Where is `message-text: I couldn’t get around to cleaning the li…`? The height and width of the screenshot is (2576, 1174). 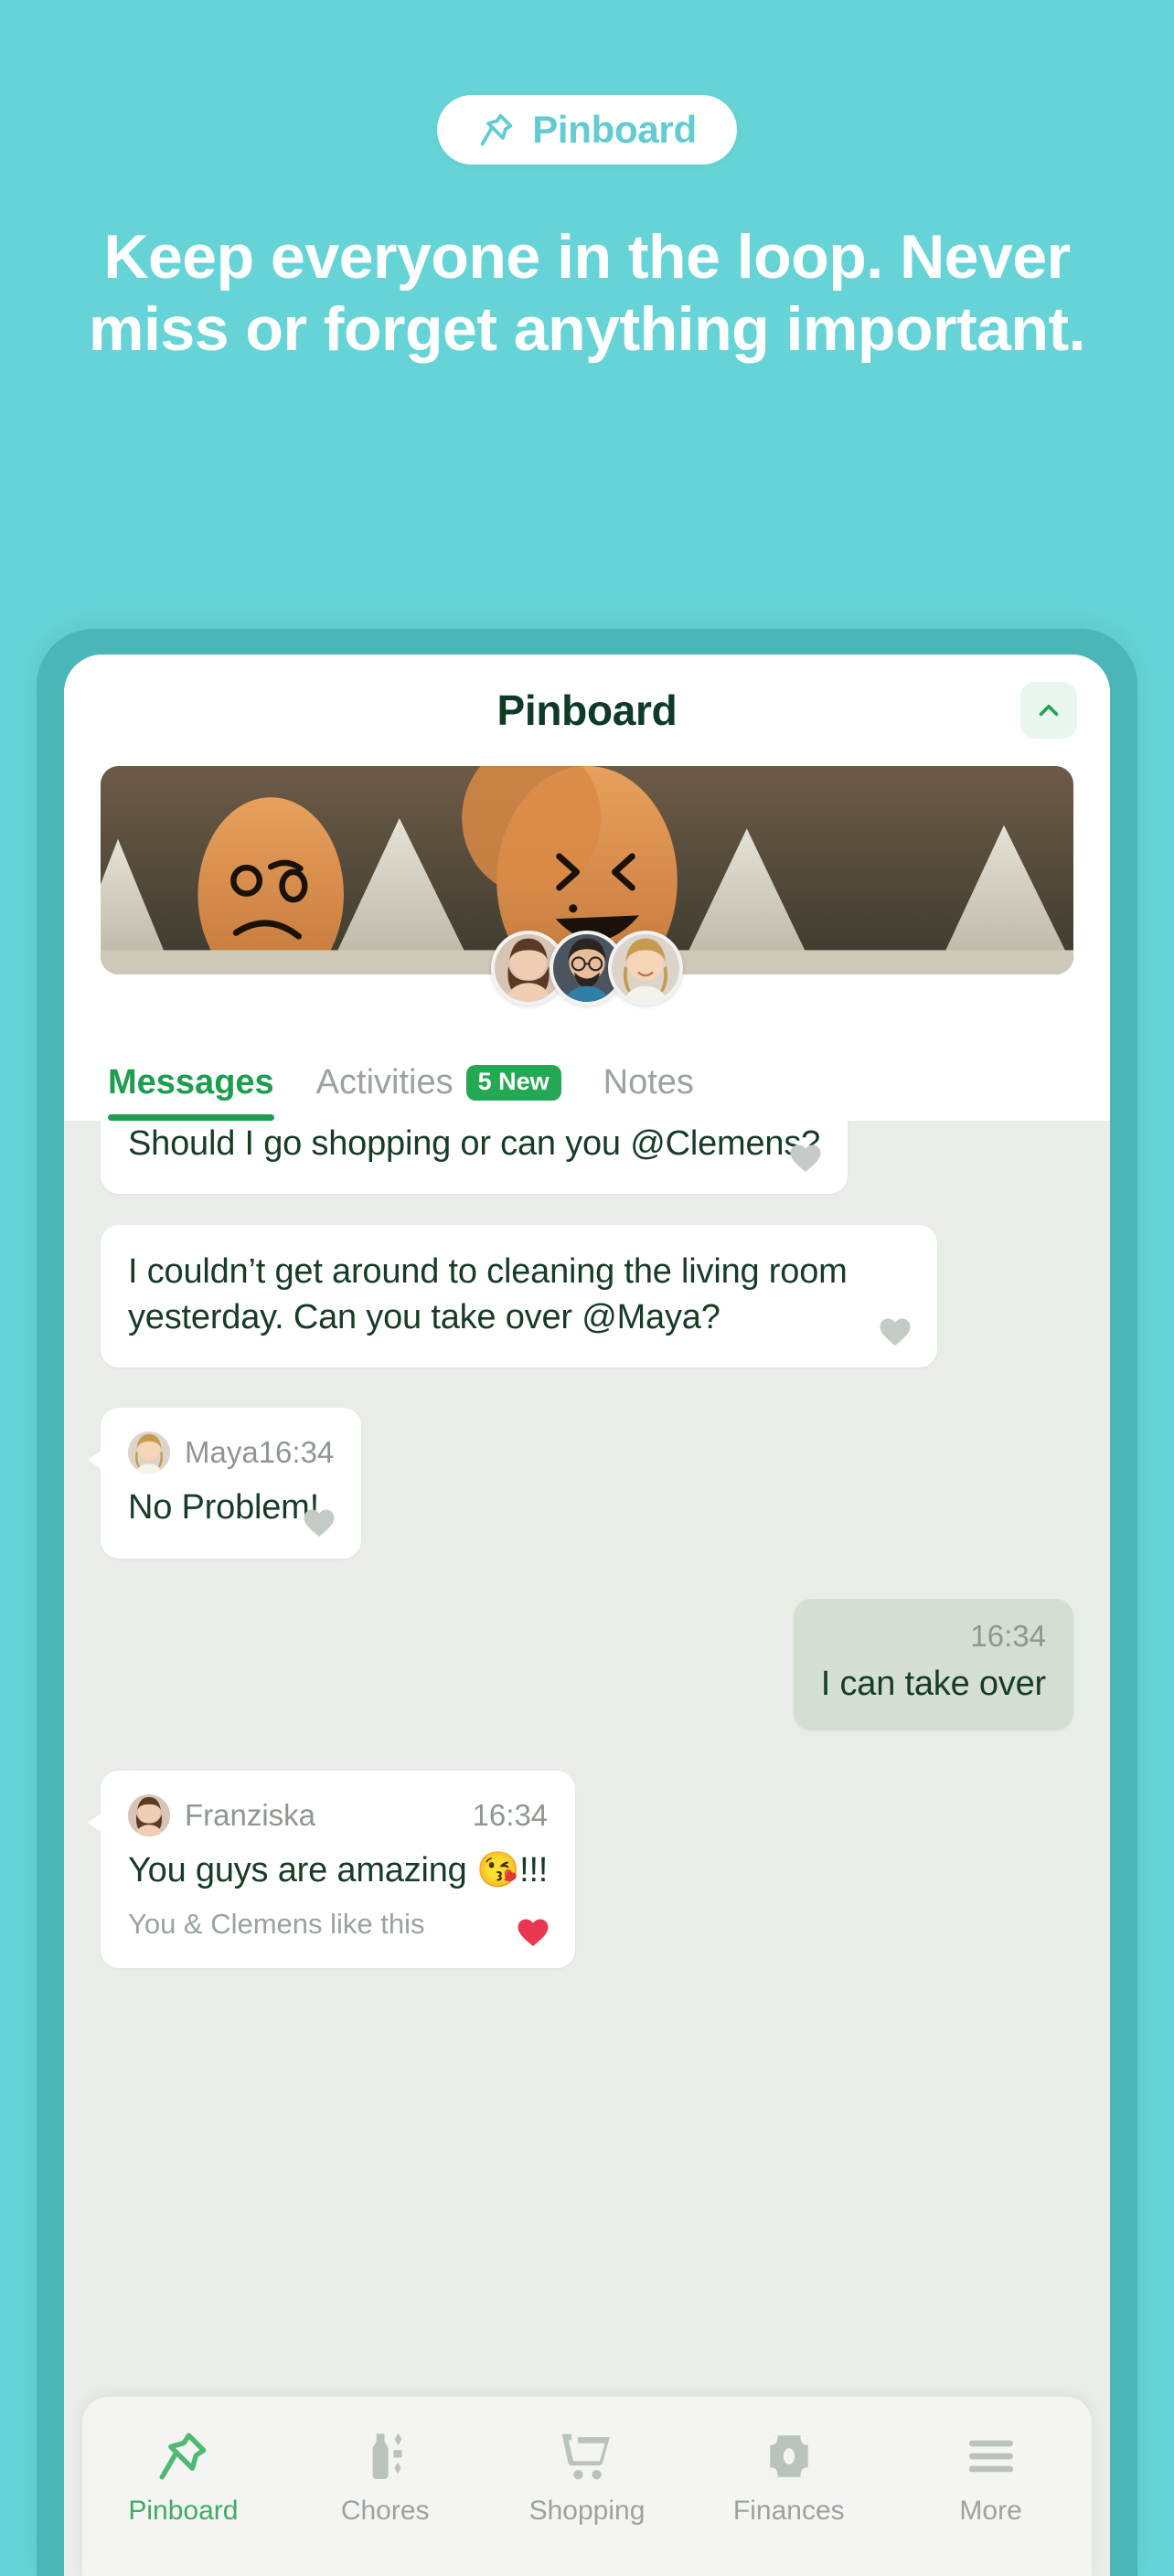 message-text: I couldn’t get around to cleaning the li… is located at coordinates (488, 1294).